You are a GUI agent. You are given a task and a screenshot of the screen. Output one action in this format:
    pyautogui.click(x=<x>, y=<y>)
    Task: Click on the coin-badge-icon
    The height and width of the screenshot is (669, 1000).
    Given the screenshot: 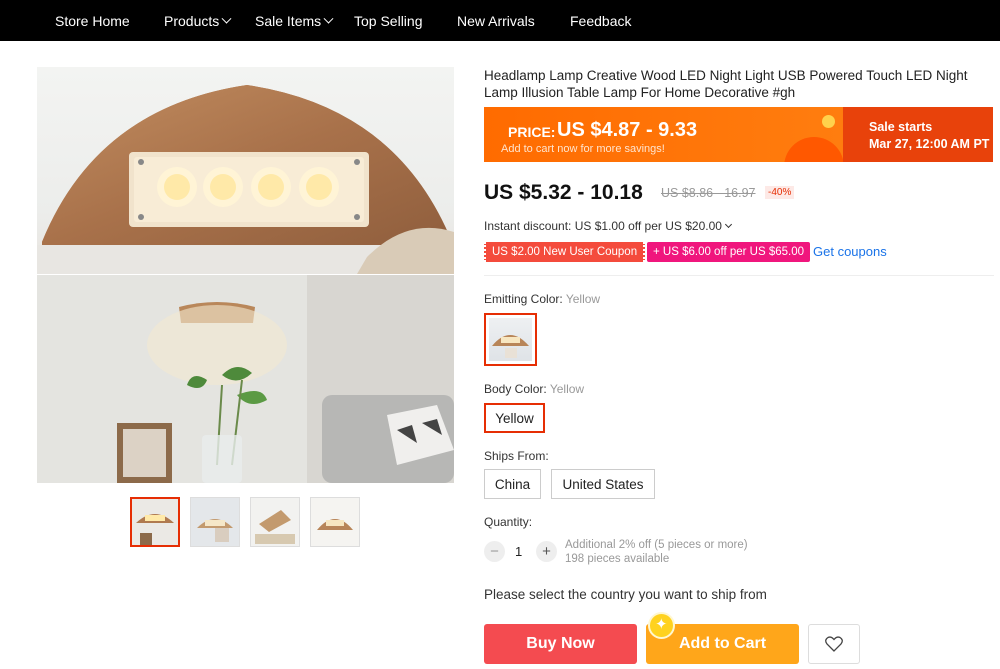 What is the action you would take?
    pyautogui.click(x=661, y=625)
    